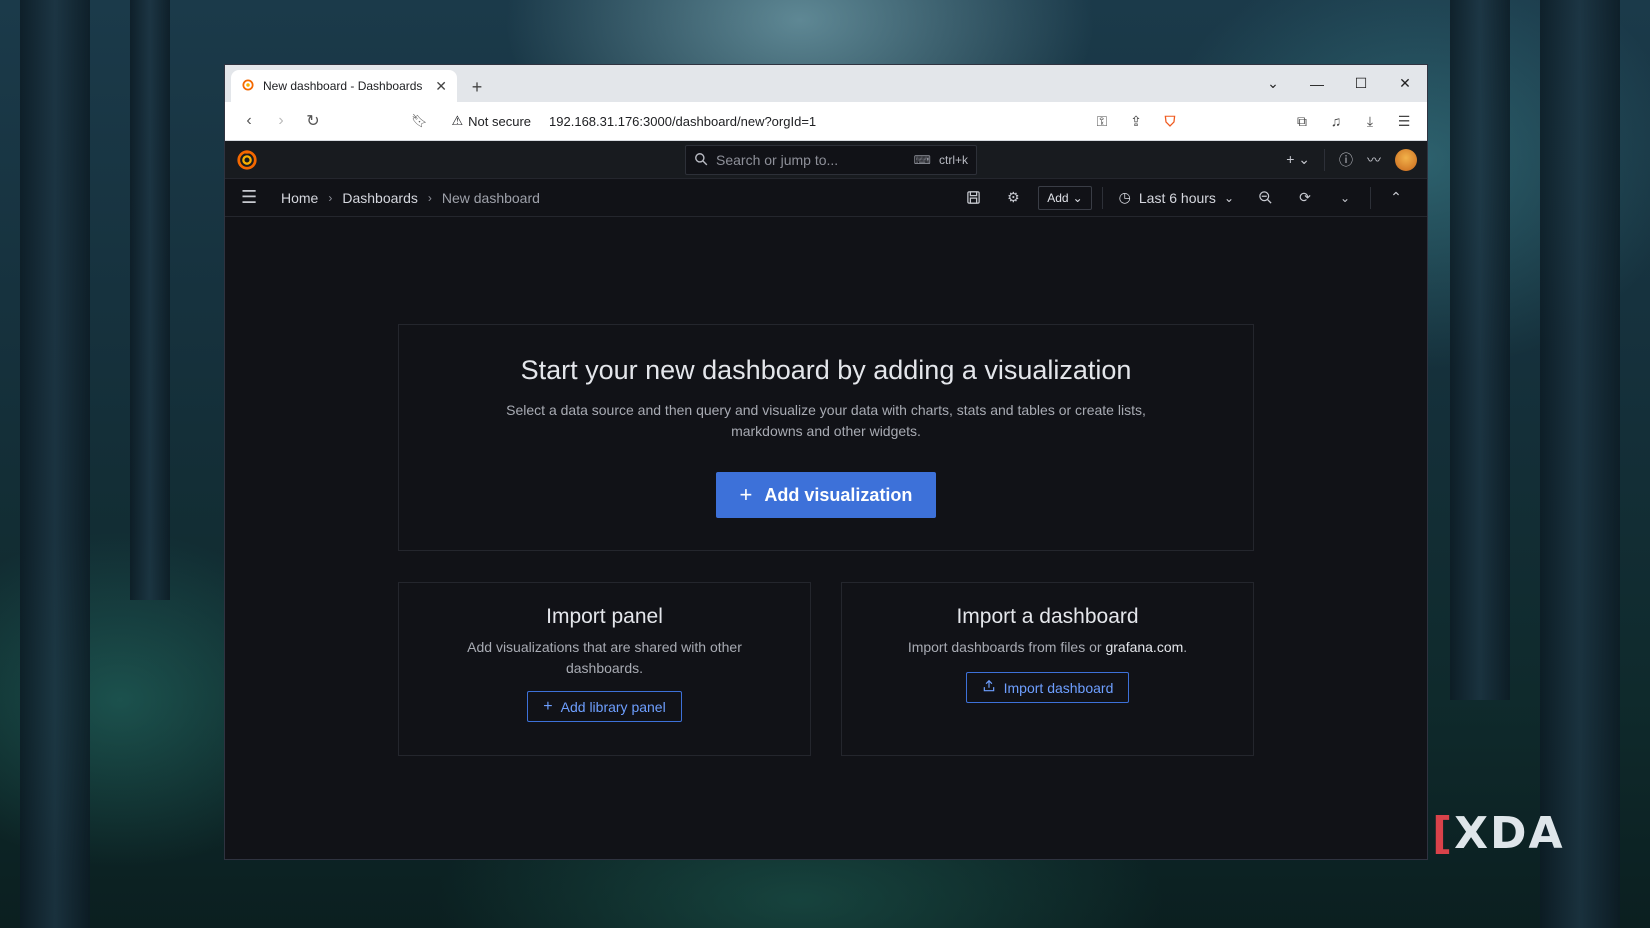  What do you see at coordinates (1443, 833) in the screenshot?
I see `xda-bracket-icon: [` at bounding box center [1443, 833].